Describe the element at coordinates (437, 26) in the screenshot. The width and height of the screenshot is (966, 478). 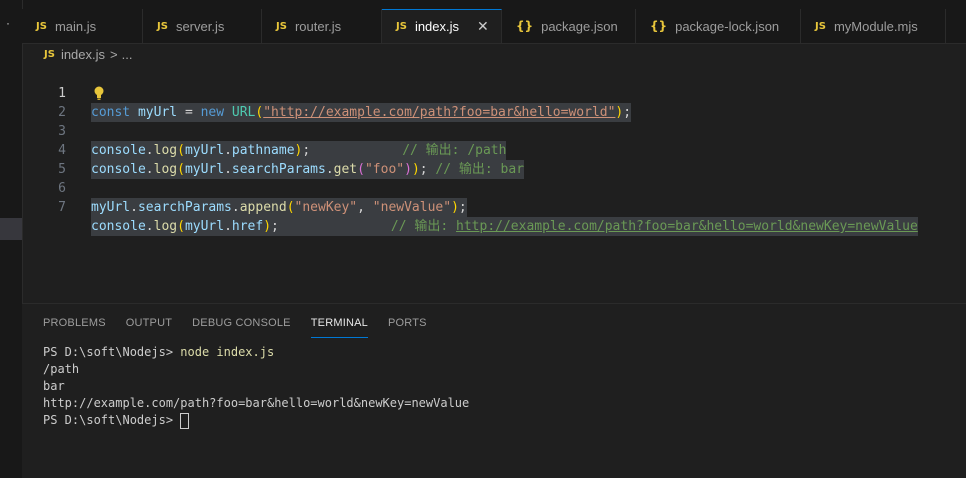
I see `tab-label: index.js` at that location.